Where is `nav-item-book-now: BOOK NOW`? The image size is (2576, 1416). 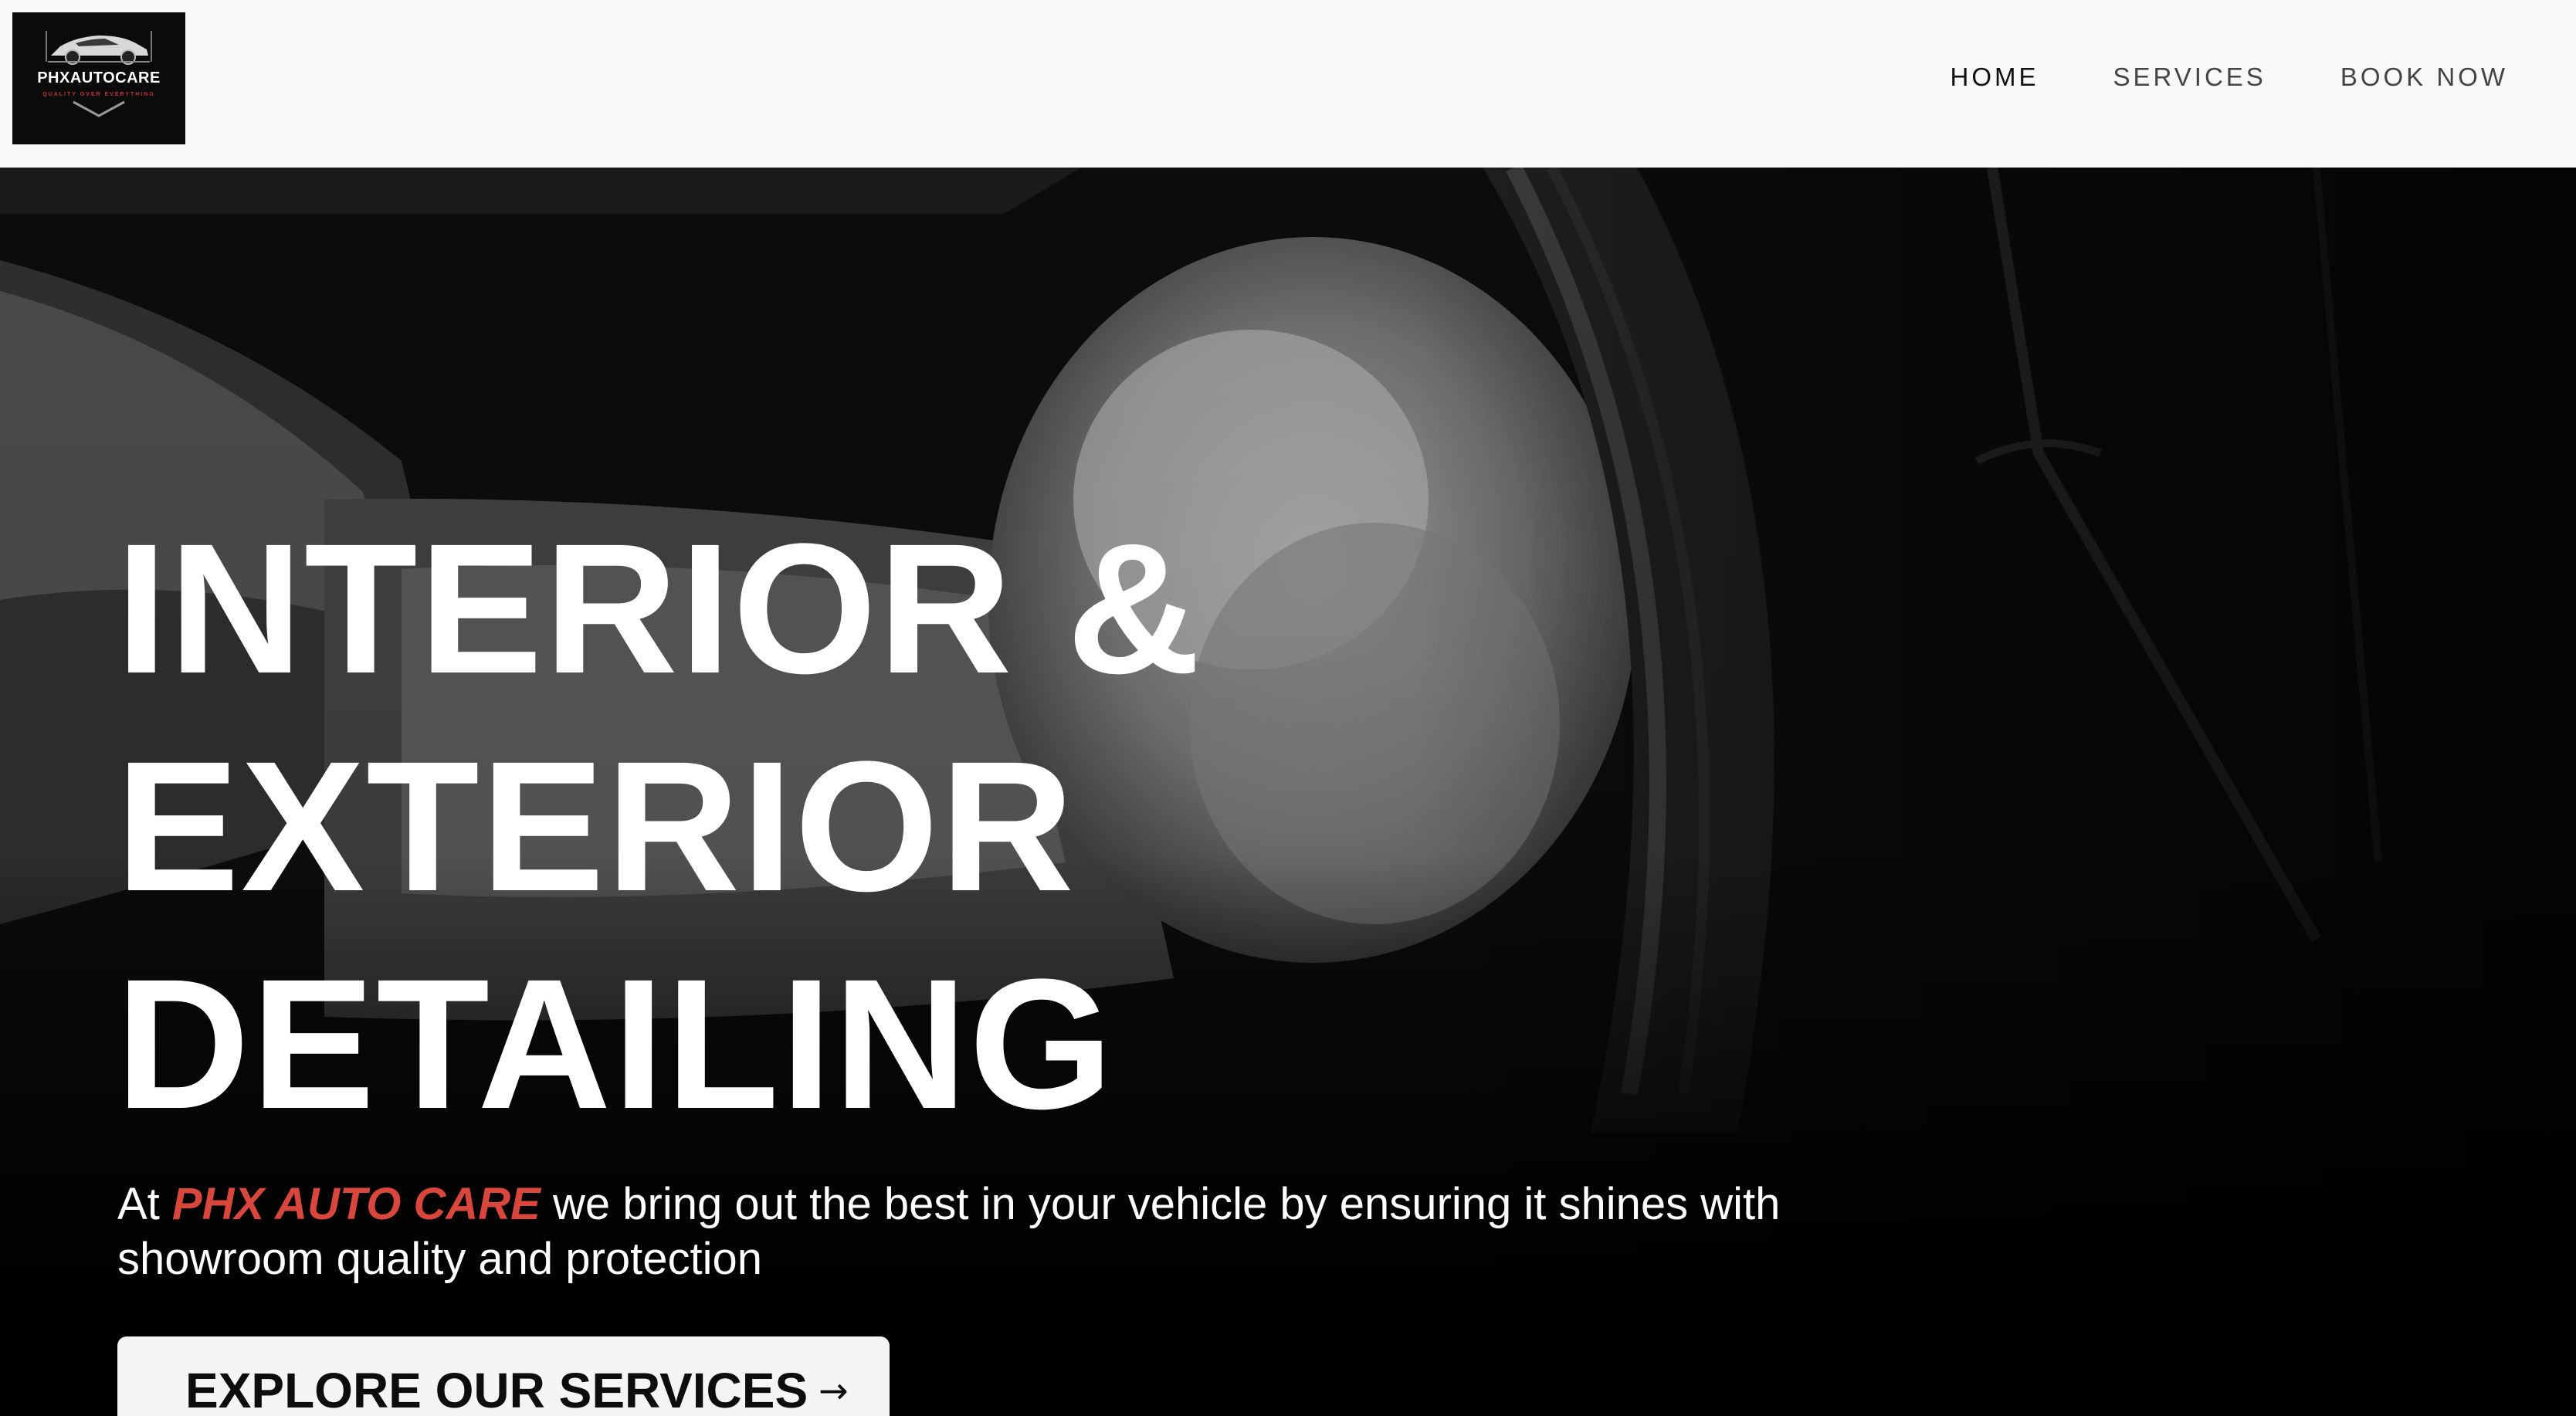 nav-item-book-now: BOOK NOW is located at coordinates (2424, 78).